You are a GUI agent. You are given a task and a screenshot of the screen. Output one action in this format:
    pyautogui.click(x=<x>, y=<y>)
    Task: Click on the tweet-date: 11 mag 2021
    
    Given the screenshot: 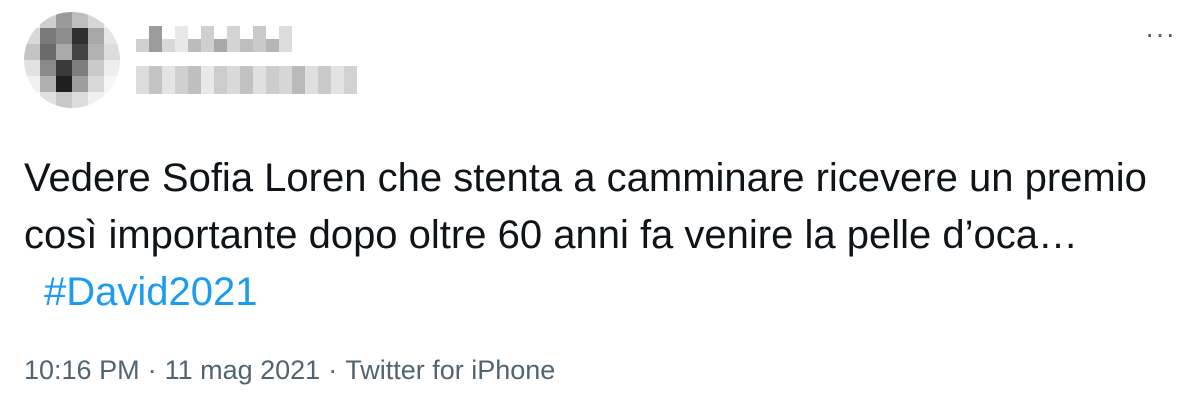 What is the action you would take?
    pyautogui.click(x=243, y=370)
    